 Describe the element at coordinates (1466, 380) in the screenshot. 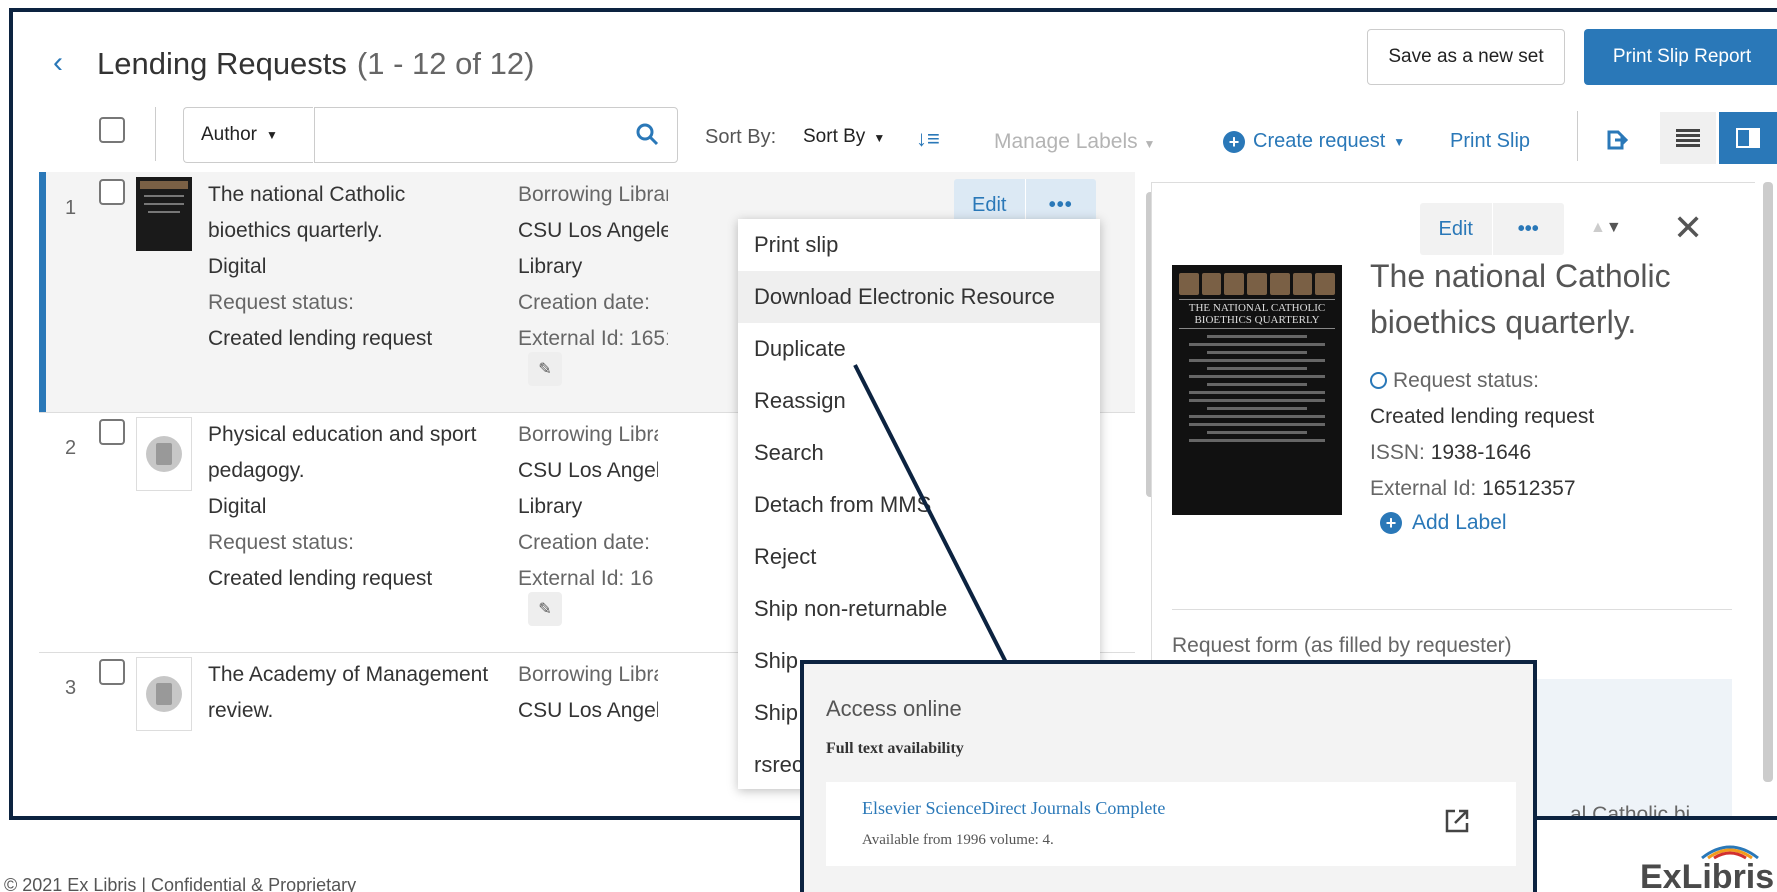

I see `panel-status-label: Request status:` at that location.